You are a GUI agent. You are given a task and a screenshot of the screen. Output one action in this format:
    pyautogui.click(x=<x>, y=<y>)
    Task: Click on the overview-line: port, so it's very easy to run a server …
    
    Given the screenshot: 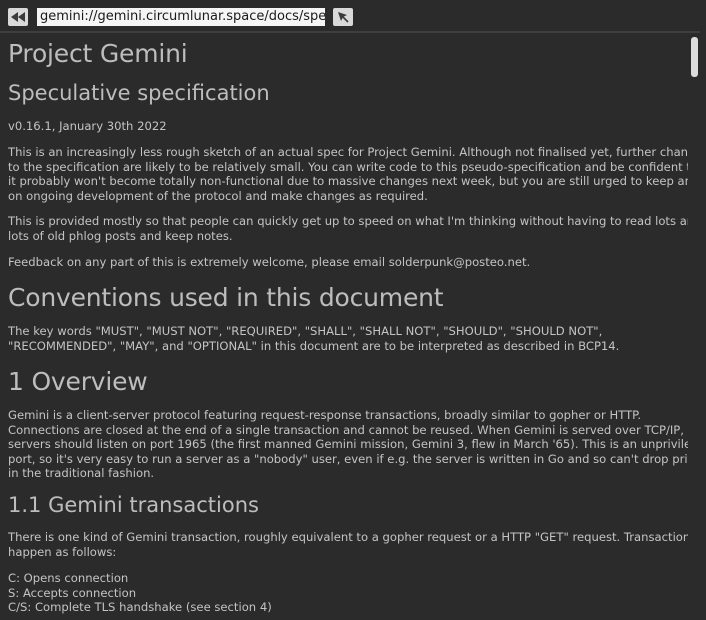 What is the action you would take?
    pyautogui.click(x=348, y=458)
    